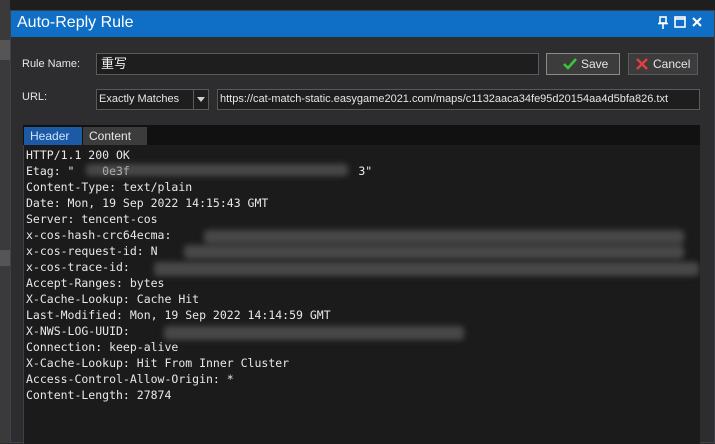  What do you see at coordinates (109, 187) in the screenshot?
I see `header-line: Content-Type: text/plain` at bounding box center [109, 187].